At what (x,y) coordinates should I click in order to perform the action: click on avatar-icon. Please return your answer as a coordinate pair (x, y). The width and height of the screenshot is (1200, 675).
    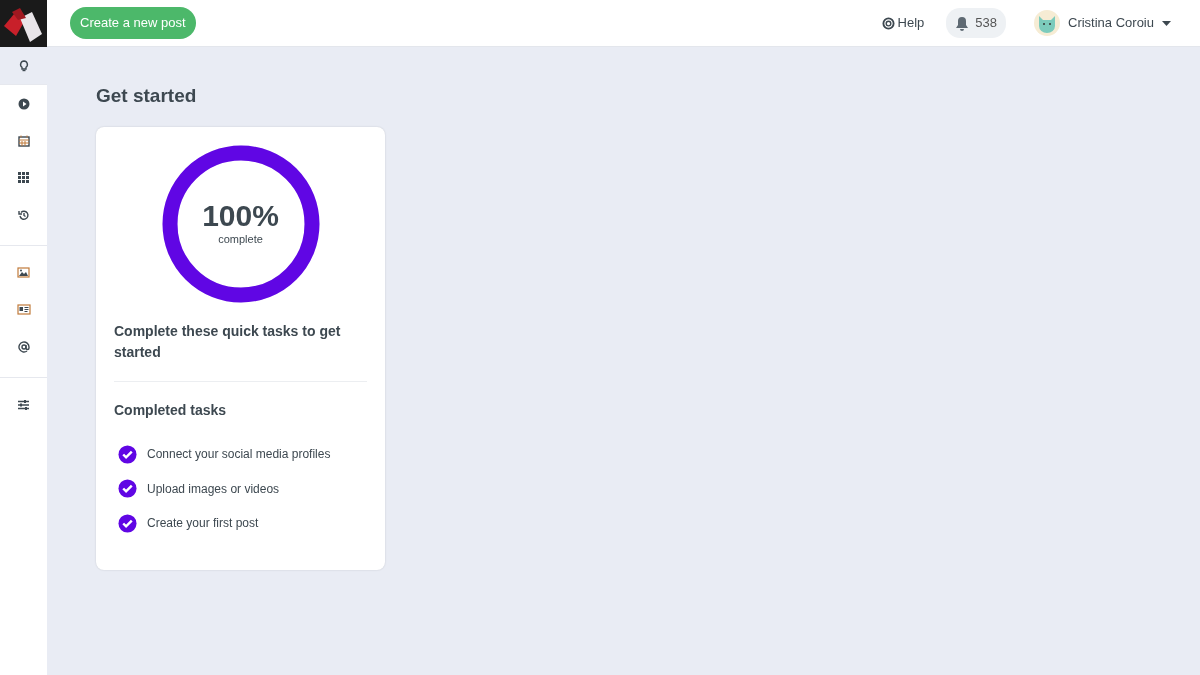
    Looking at the image, I should click on (1047, 23).